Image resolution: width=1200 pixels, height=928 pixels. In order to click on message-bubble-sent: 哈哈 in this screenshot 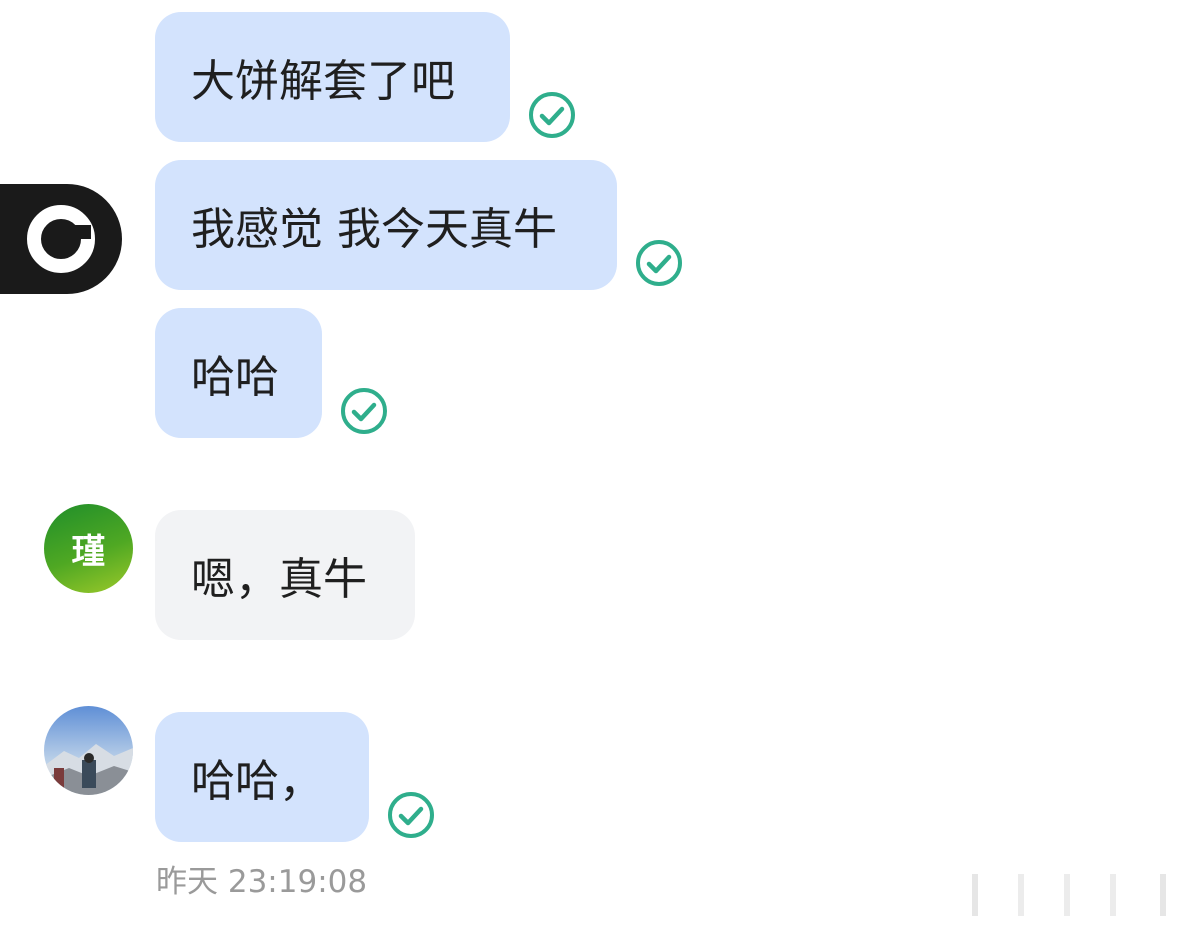, I will do `click(238, 373)`.